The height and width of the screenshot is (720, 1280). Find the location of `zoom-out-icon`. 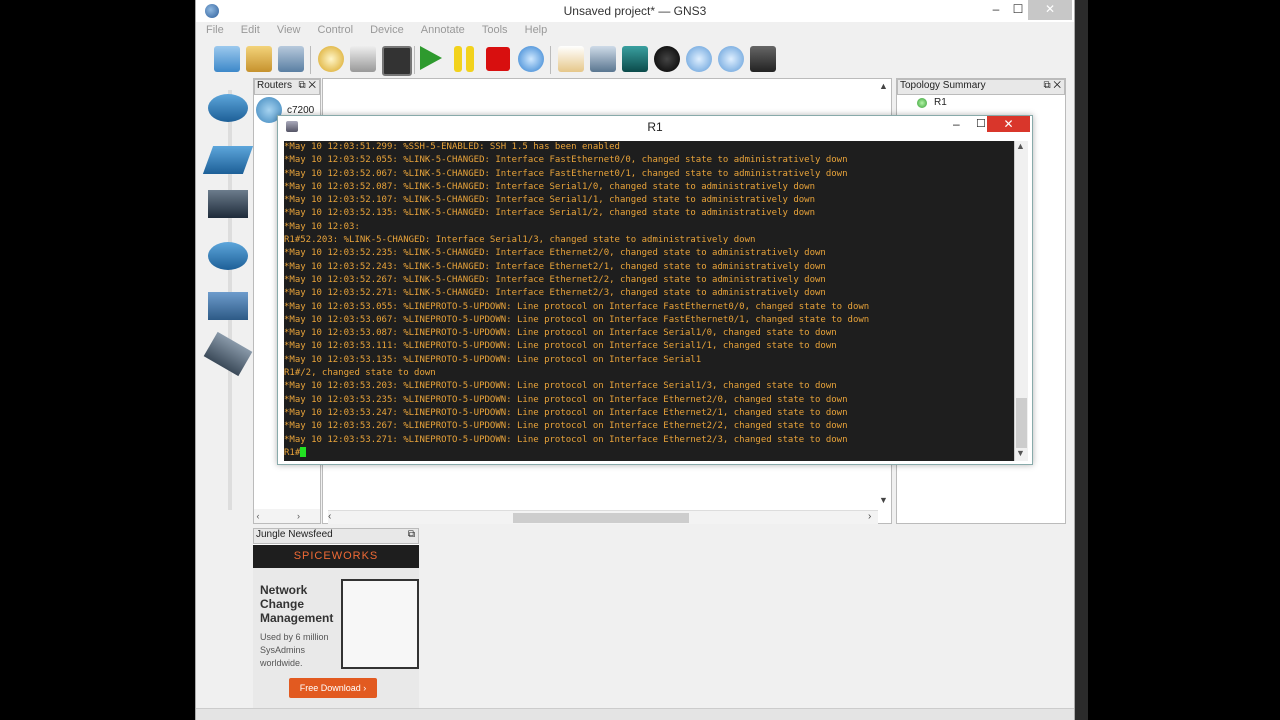

zoom-out-icon is located at coordinates (731, 59).